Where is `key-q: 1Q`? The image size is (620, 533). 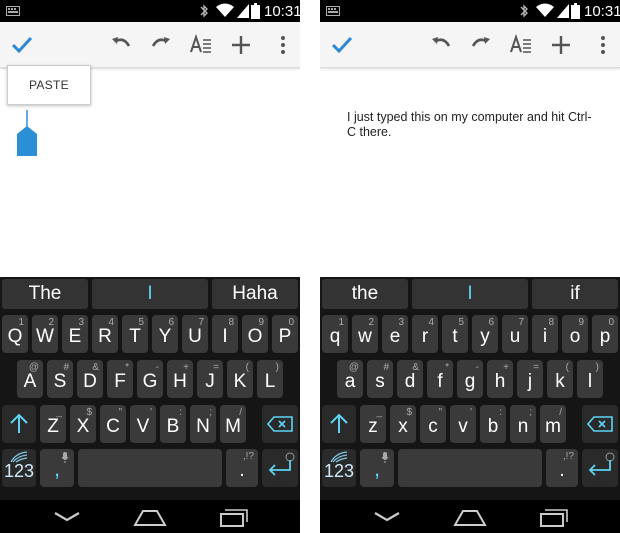 key-q: 1Q is located at coordinates (15, 334).